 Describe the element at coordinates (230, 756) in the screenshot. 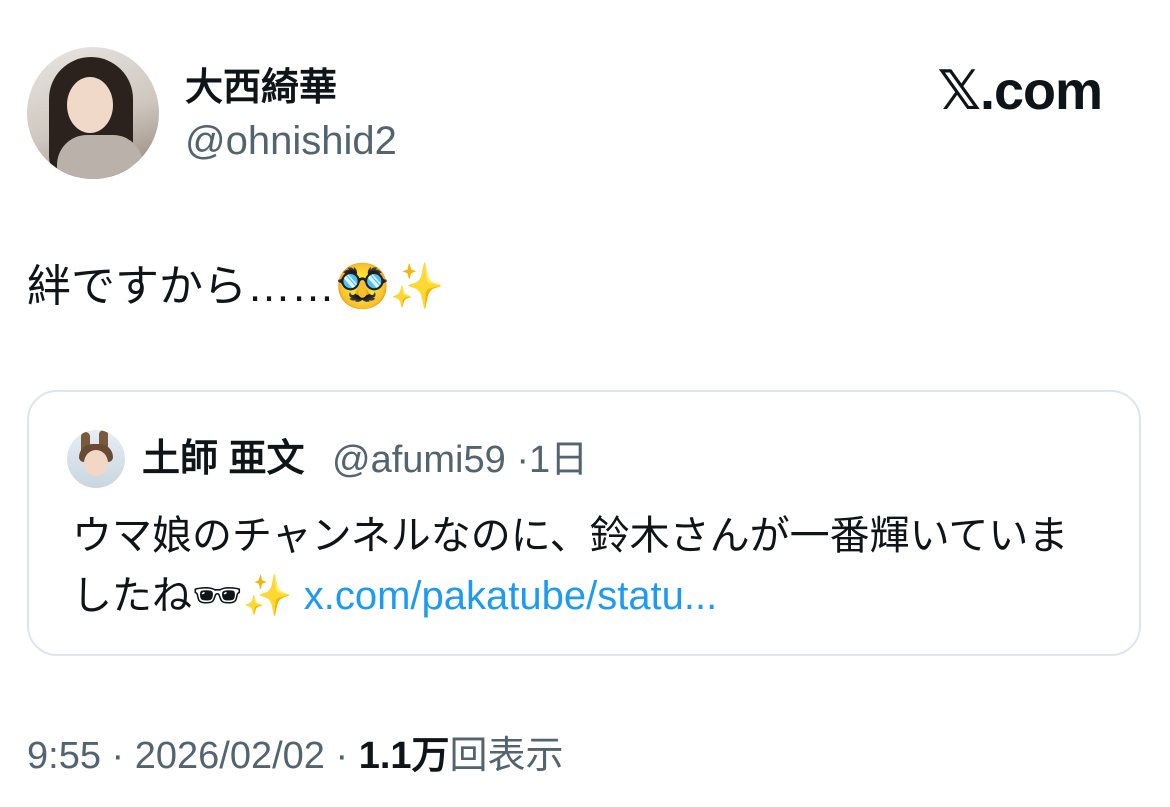

I see `tweet-date: 2026/02/02` at that location.